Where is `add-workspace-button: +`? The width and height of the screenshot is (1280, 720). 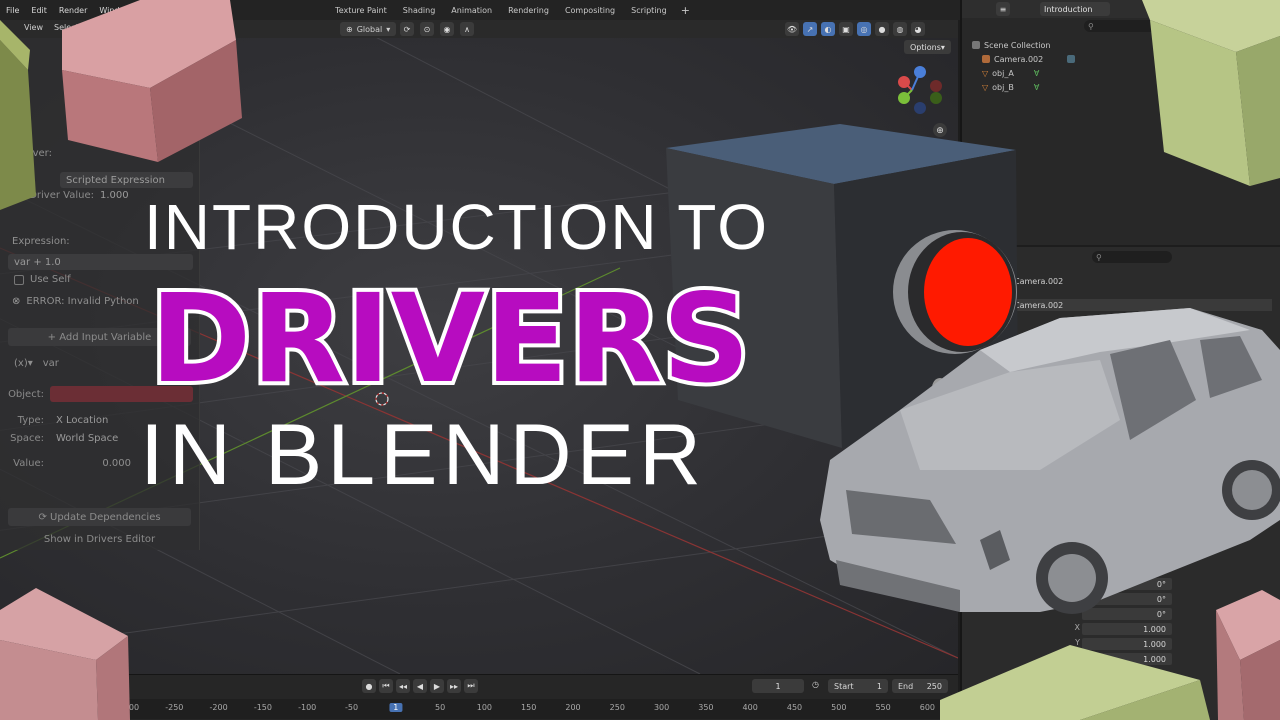
add-workspace-button: + is located at coordinates (685, 10).